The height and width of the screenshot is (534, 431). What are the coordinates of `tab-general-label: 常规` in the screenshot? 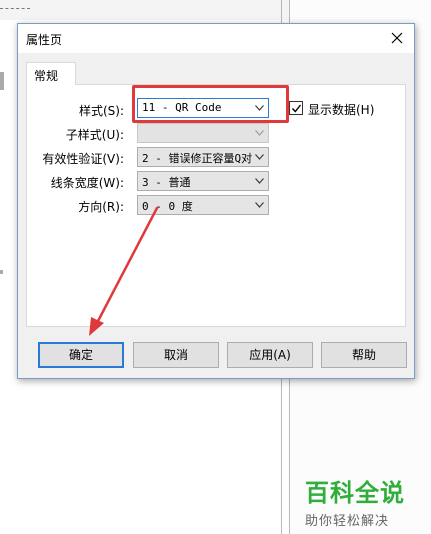 It's located at (46, 76).